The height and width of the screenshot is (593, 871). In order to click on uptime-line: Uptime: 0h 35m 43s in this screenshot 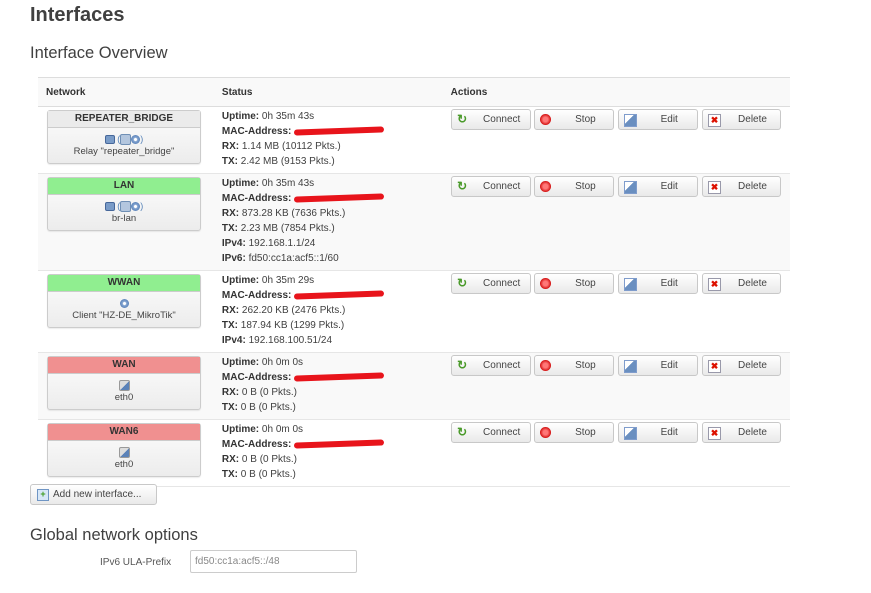, I will do `click(268, 183)`.